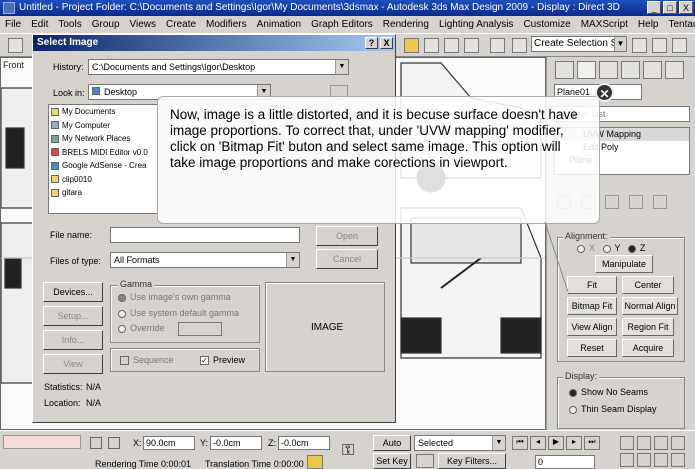 The image size is (695, 469). Describe the element at coordinates (627, 443) in the screenshot. I see `zoom-icon` at that location.